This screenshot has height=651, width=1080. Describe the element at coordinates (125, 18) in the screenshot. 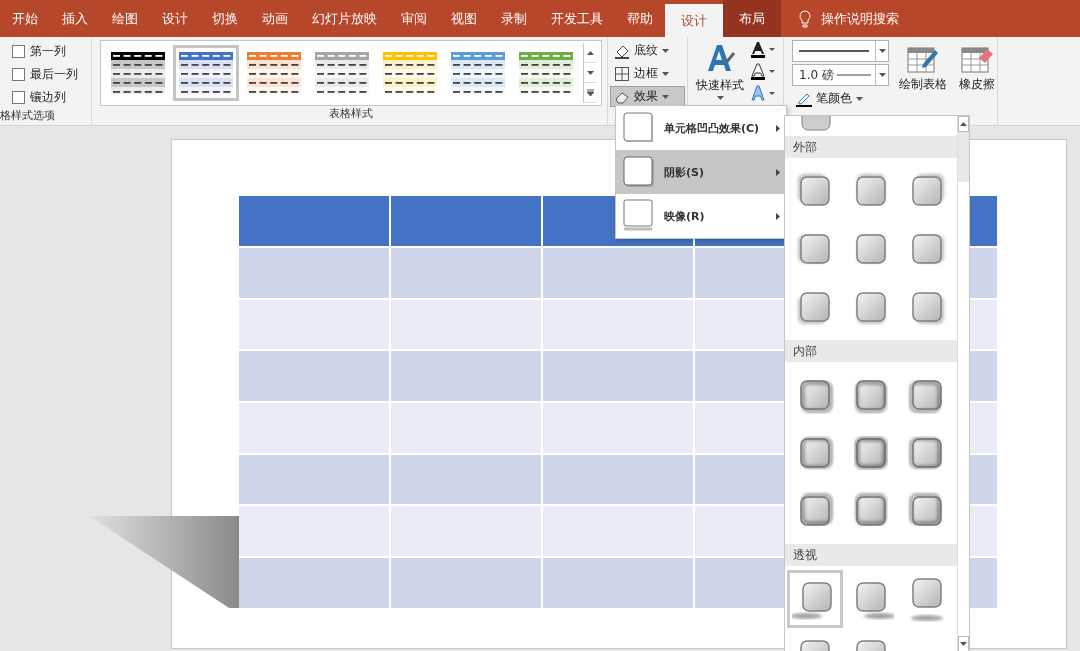

I see `ribbon-tab: 绘图` at that location.